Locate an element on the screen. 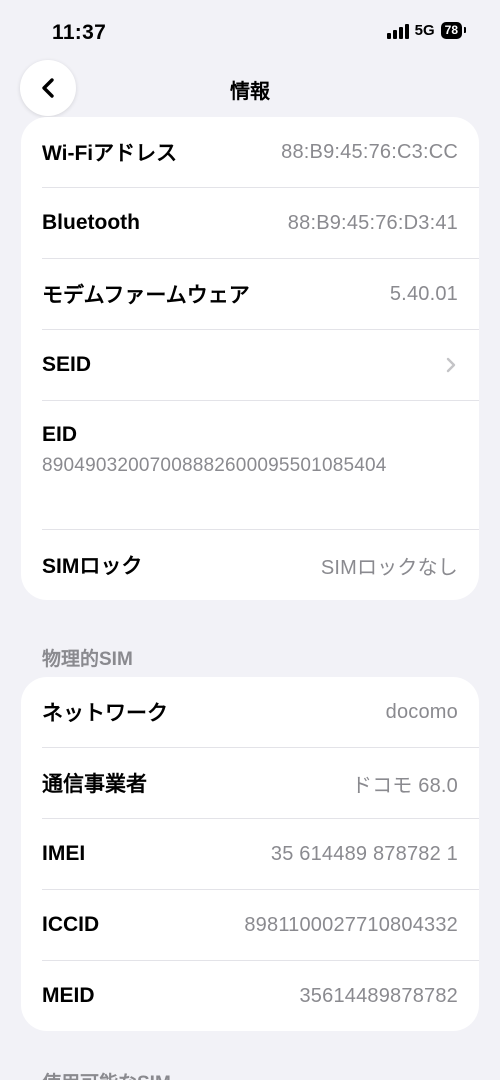 This screenshot has height=1080, width=500. section-header-available-sim: 使用可能なSIM is located at coordinates (106, 1074).